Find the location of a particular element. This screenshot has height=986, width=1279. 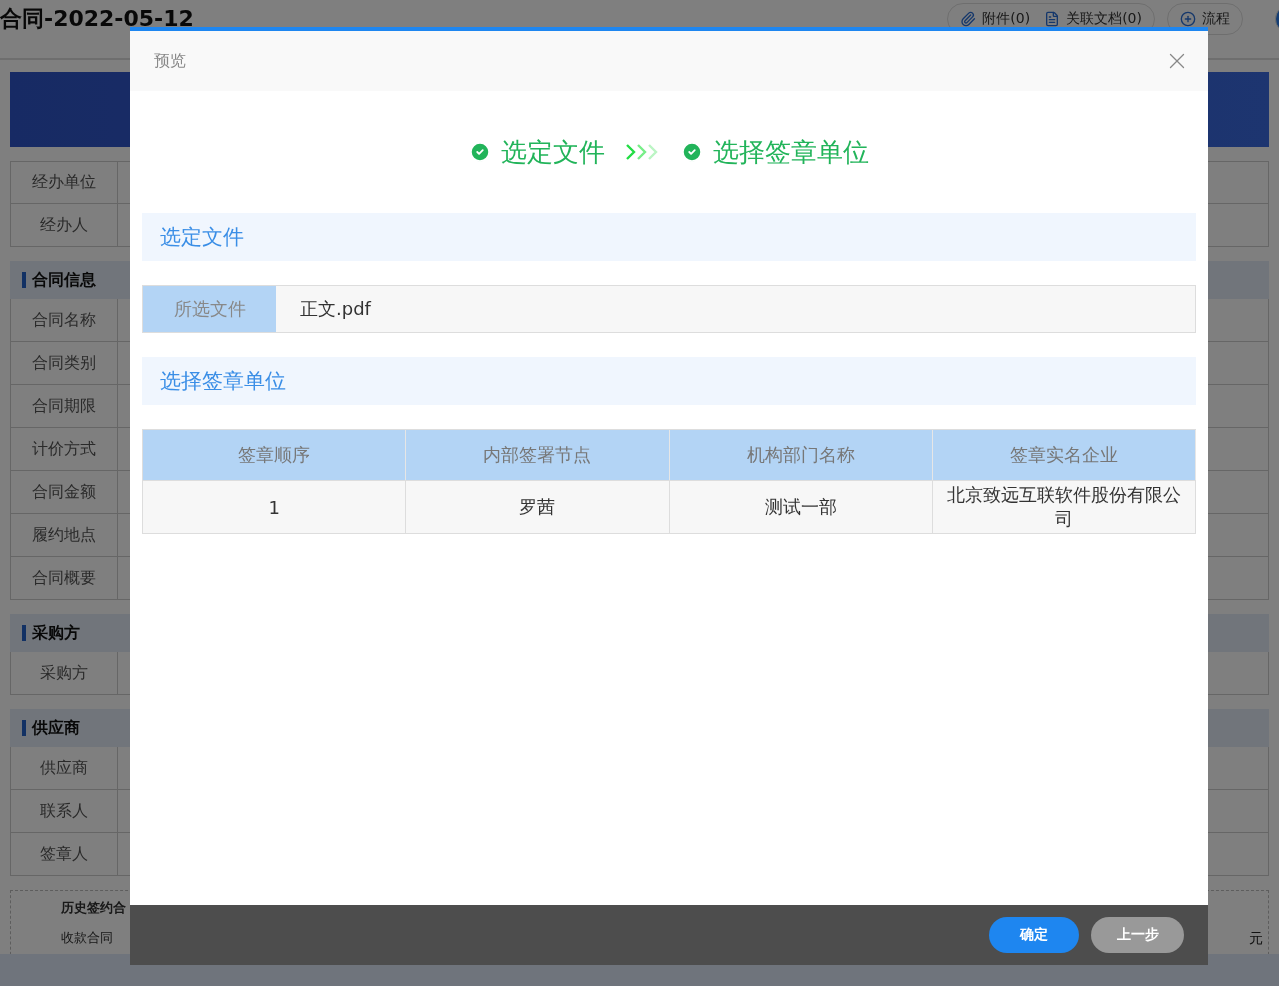

field-label: 经办人 is located at coordinates (64, 225).